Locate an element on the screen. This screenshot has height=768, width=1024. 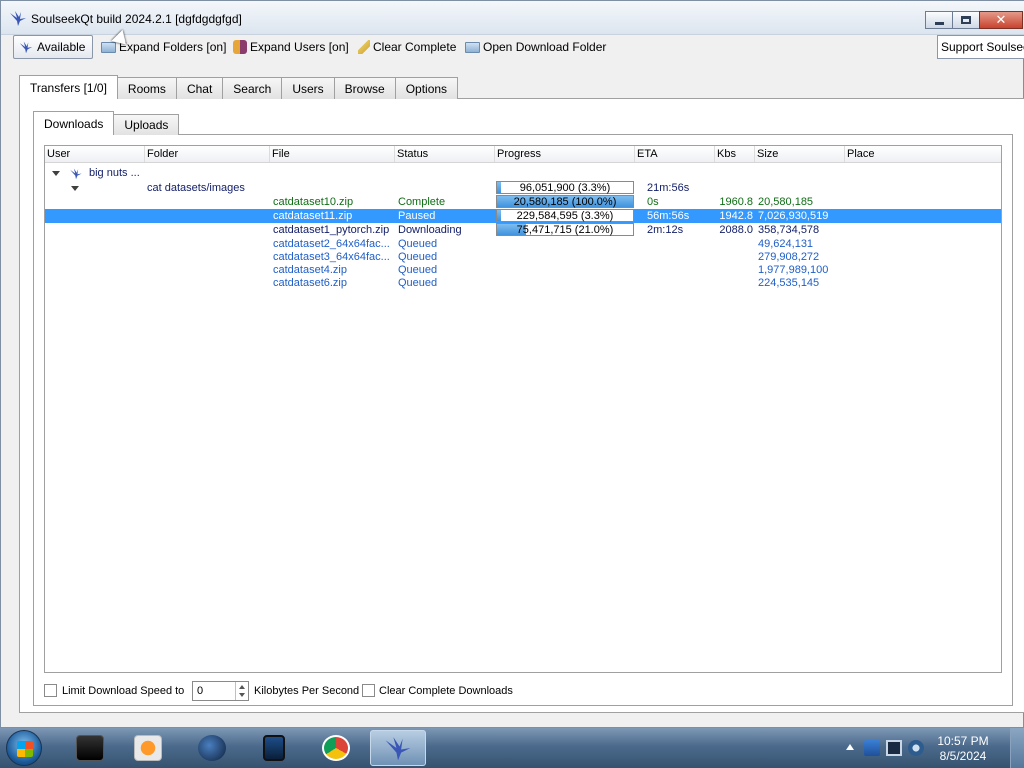
table-row: catdataset6.zip Queued 224,535,145 is located at coordinates (523, 283).